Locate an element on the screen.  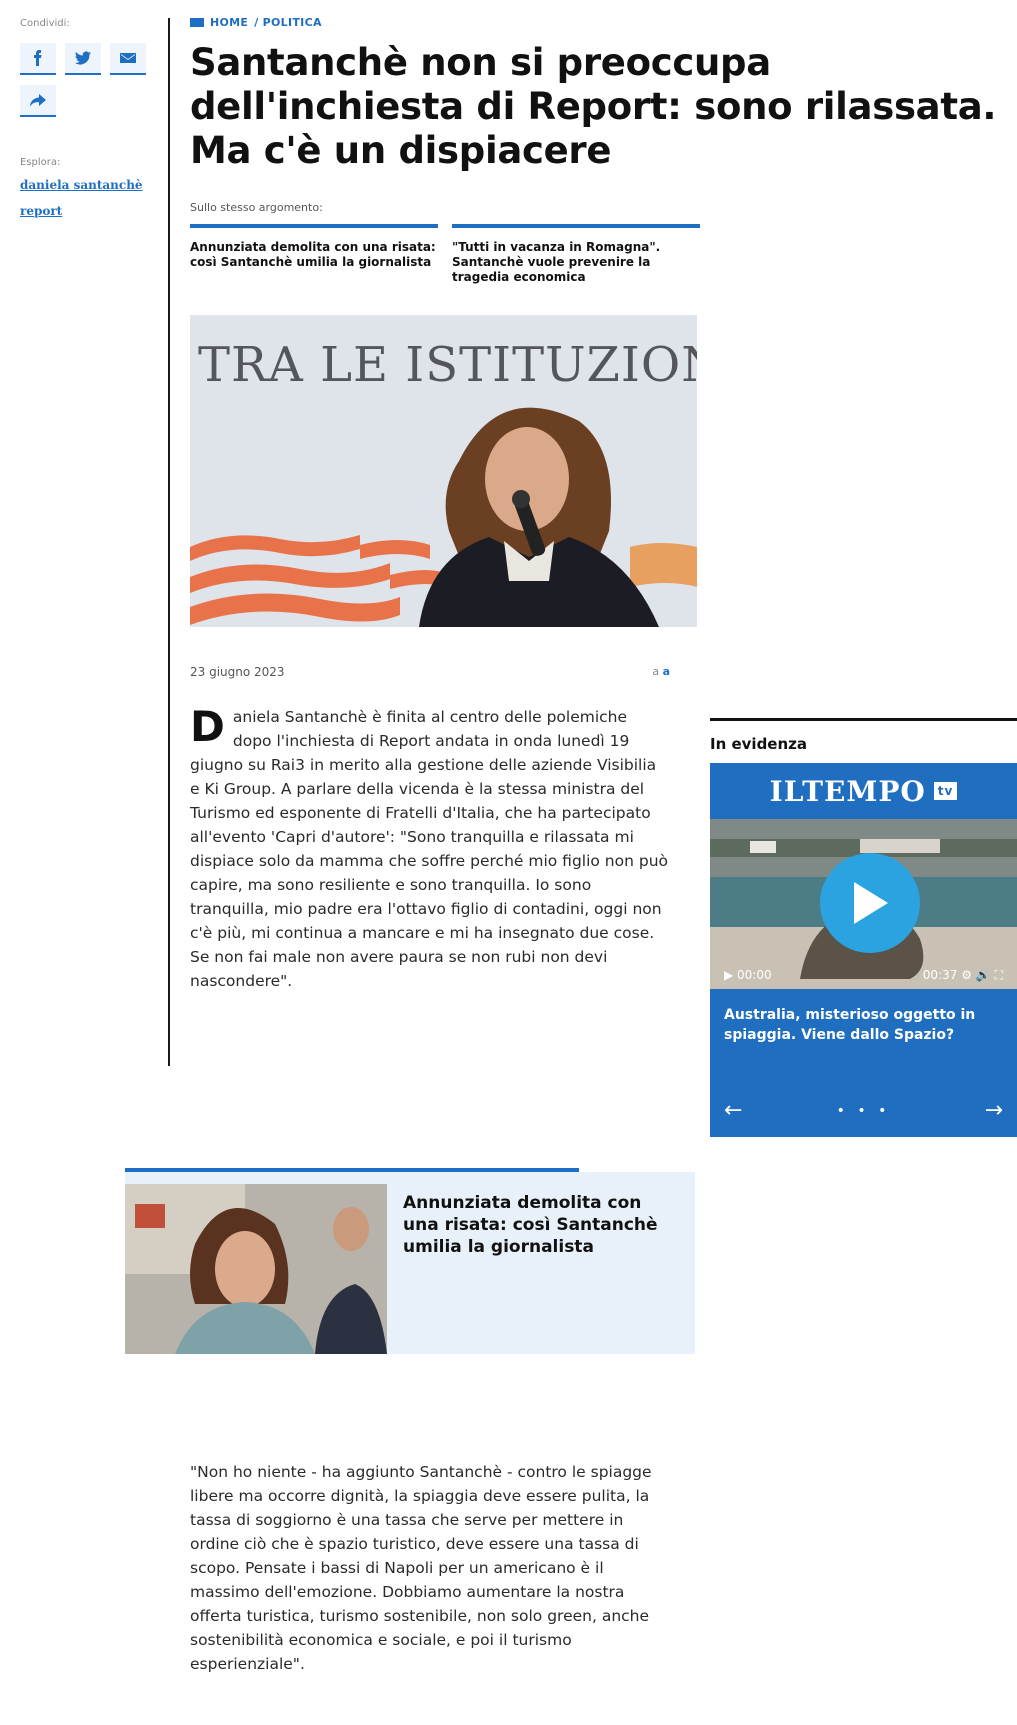
next-arrow-icon: → is located at coordinates (994, 1110).